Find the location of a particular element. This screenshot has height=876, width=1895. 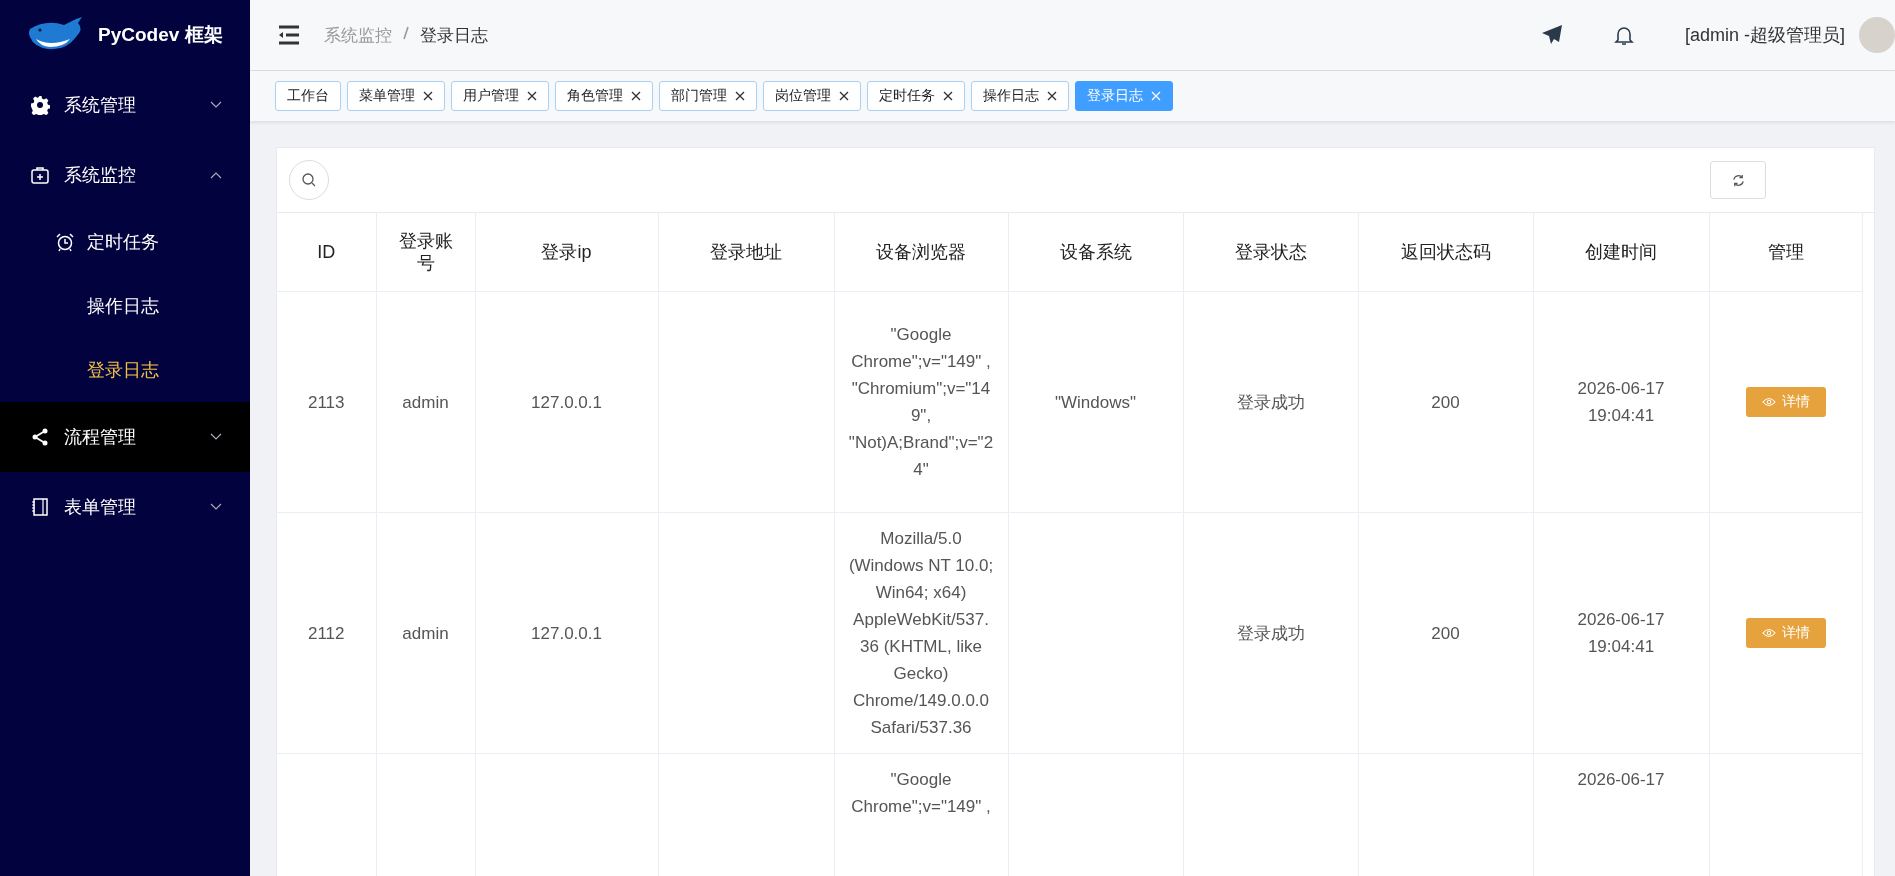

sidebar-menu-item: 表单管理 is located at coordinates (125, 507).